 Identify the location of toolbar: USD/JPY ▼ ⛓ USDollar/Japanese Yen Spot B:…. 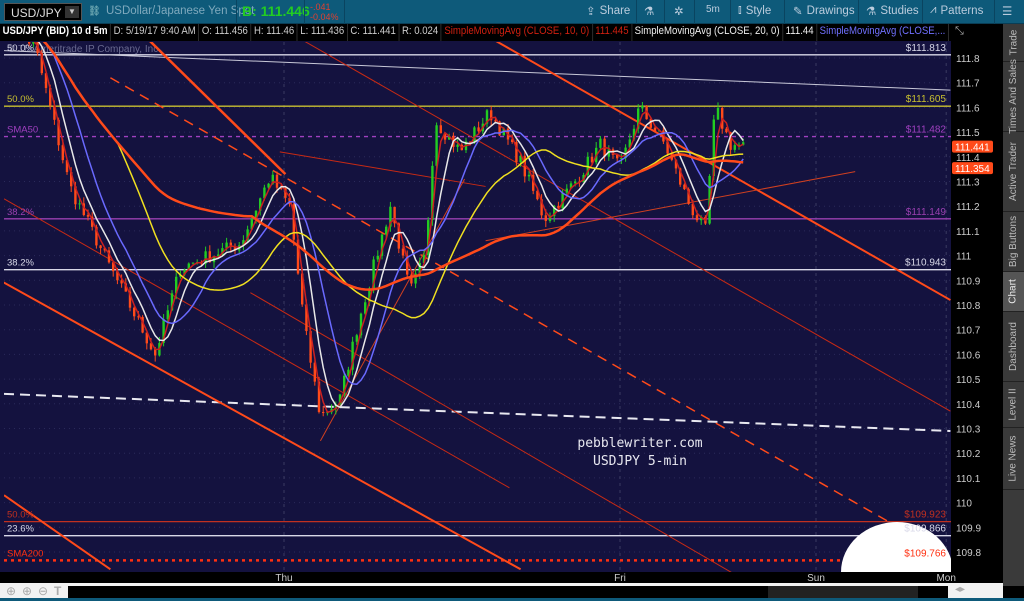
(512, 12).